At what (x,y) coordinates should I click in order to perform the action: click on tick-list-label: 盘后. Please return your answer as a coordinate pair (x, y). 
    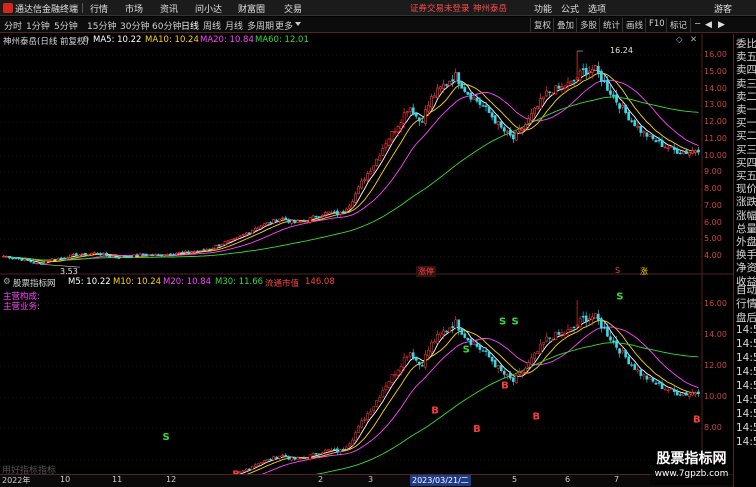
    Looking at the image, I should click on (746, 317).